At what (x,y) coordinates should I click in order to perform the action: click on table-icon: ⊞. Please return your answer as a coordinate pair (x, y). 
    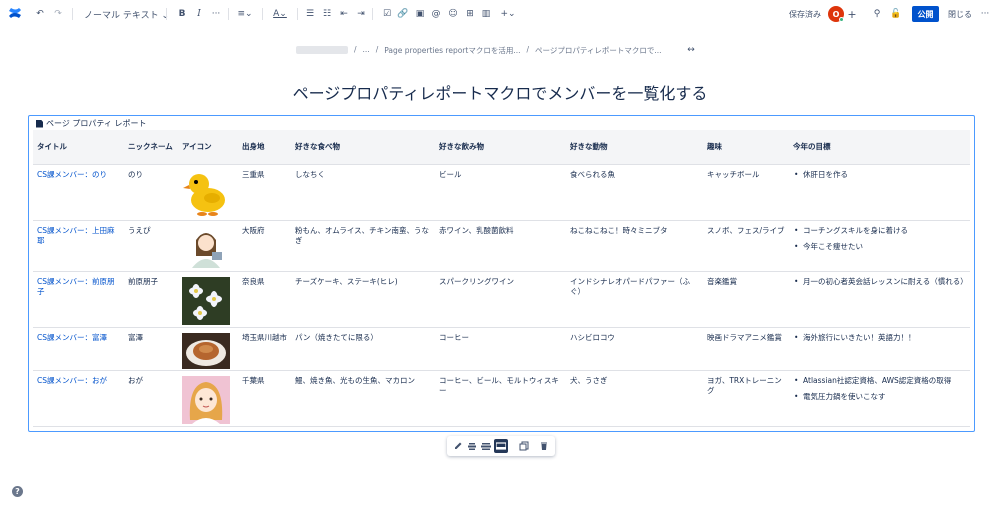
    Looking at the image, I should click on (470, 14).